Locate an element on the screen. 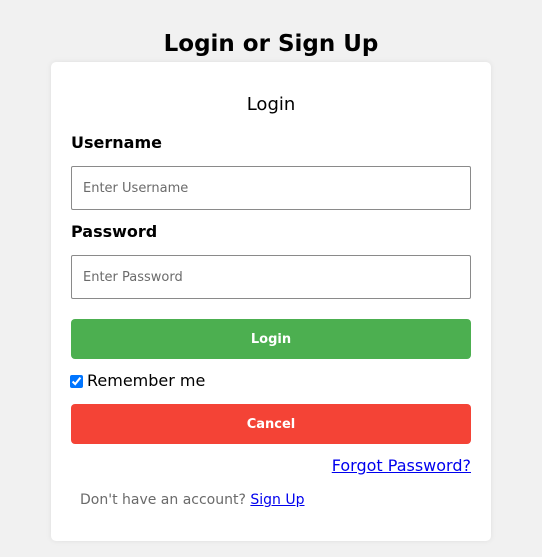 Image resolution: width=542 pixels, height=557 pixels. forgot-password-link: Forgot Password? is located at coordinates (401, 466).